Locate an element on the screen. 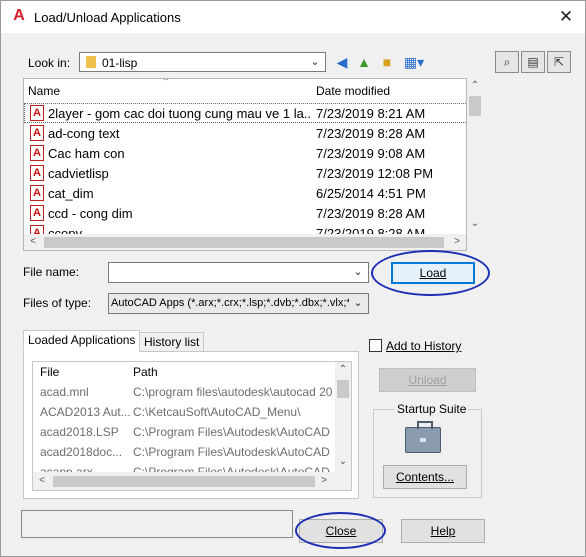  help-button: Help is located at coordinates (443, 531).